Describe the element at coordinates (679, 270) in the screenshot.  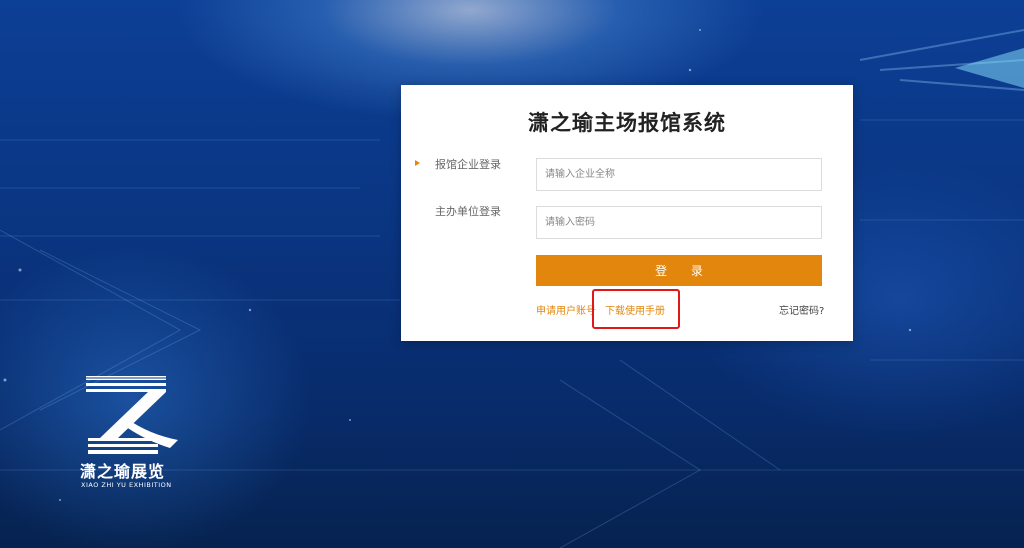
I see `login-button: 登 录` at that location.